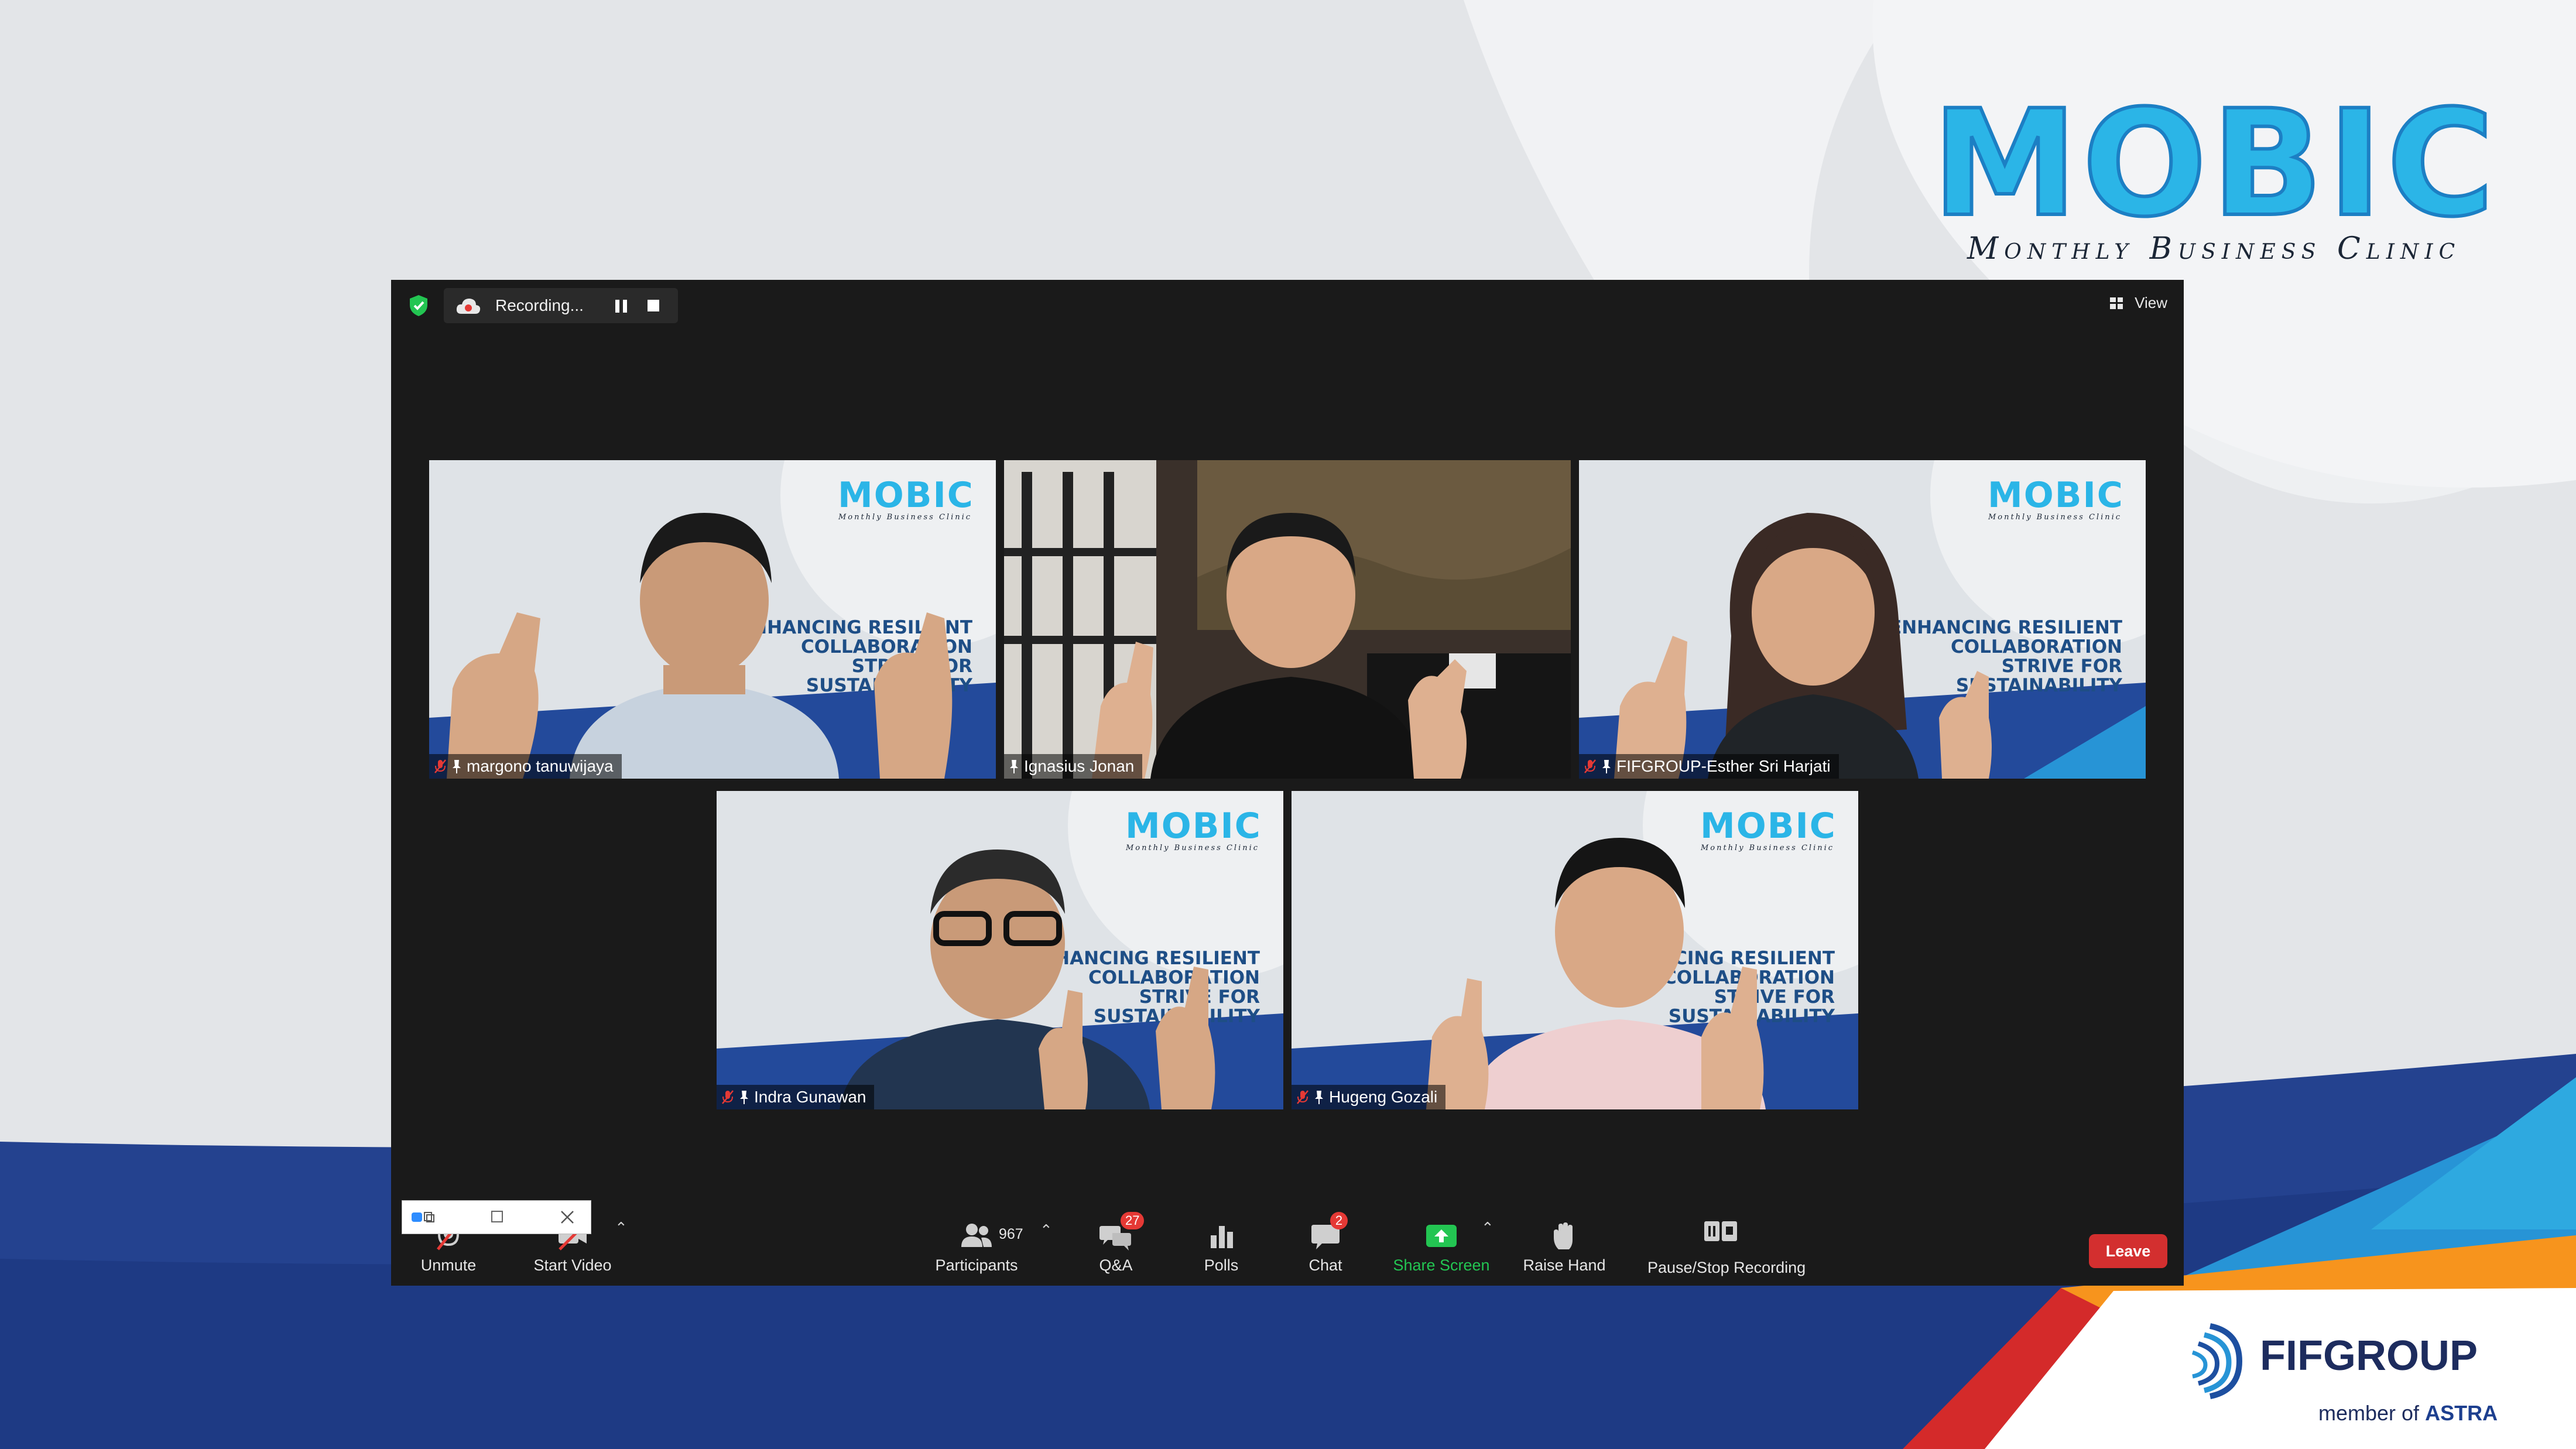 The height and width of the screenshot is (1449, 2576). What do you see at coordinates (1011, 1234) in the screenshot?
I see `participants-count: 967` at bounding box center [1011, 1234].